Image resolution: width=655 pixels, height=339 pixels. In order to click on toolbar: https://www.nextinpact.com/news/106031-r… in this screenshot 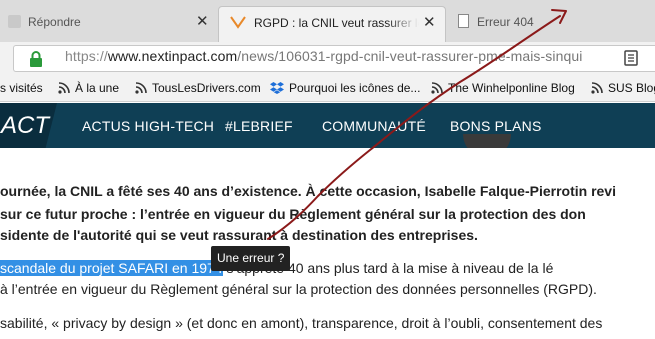, I will do `click(327, 58)`.